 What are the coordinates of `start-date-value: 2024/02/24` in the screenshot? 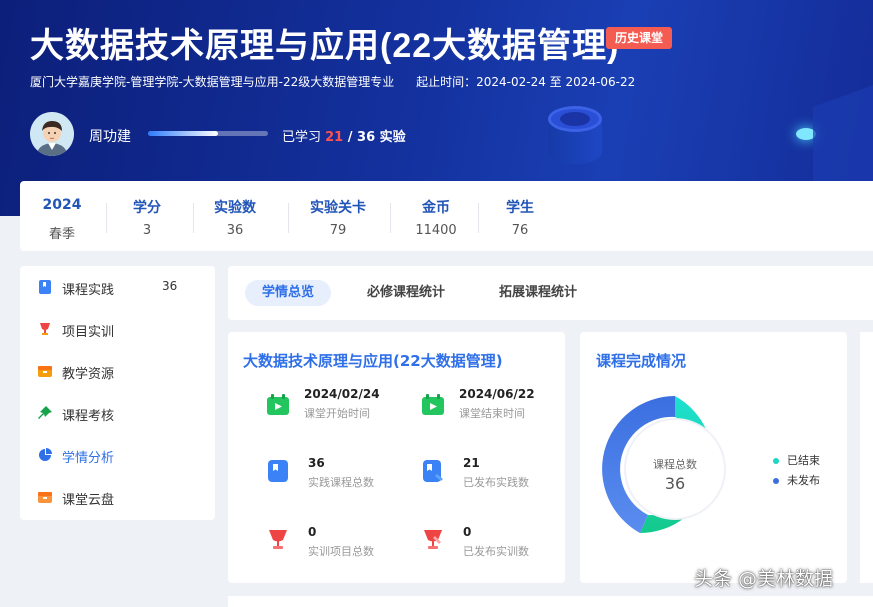 It's located at (342, 394).